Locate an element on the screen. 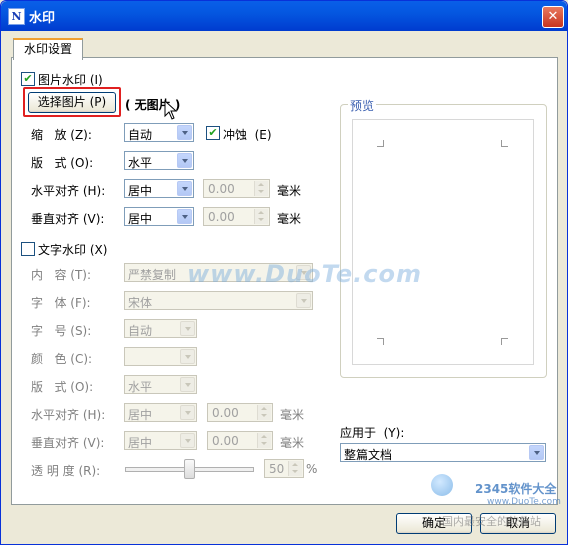  picture-layout-label: 版 式 (O): is located at coordinates (62, 163).